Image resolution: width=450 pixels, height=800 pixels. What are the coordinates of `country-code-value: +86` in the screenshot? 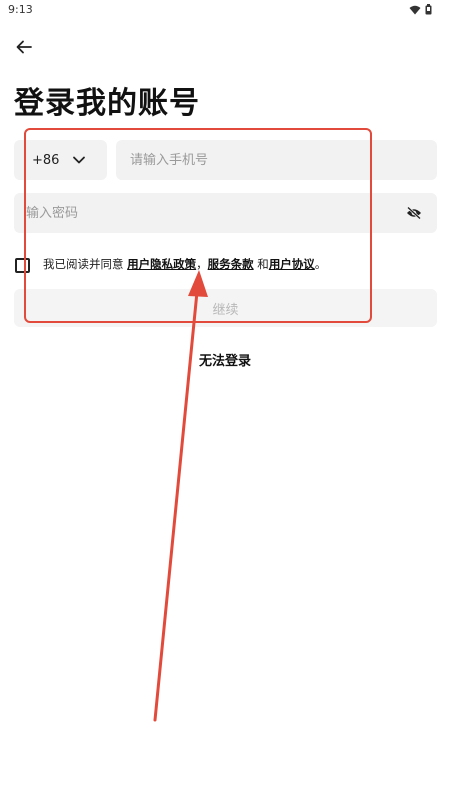 It's located at (46, 160).